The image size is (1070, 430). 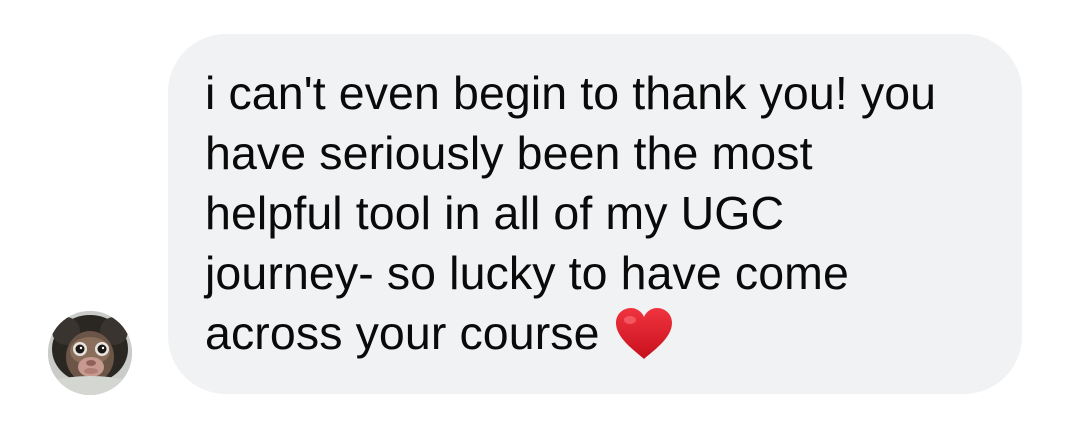 I want to click on message-line: helpful tool in all of my UGC, so click(x=495, y=213).